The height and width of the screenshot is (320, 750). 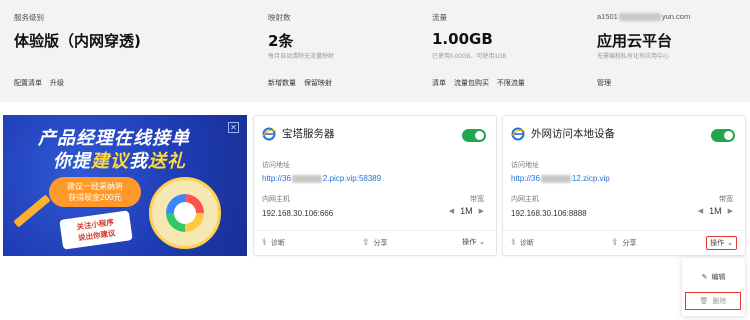 I want to click on unlimited-traffic-link: 不限流量, so click(x=511, y=83).